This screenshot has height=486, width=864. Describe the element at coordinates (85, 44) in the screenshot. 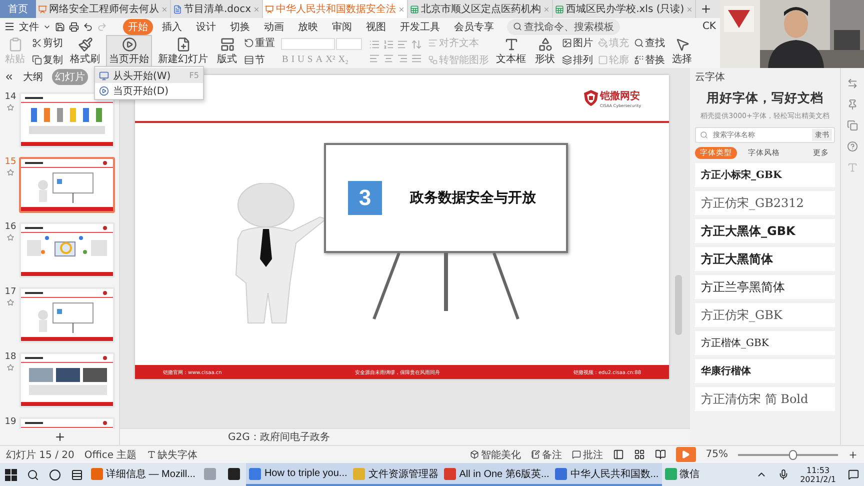

I see `paintbrush-icon` at that location.